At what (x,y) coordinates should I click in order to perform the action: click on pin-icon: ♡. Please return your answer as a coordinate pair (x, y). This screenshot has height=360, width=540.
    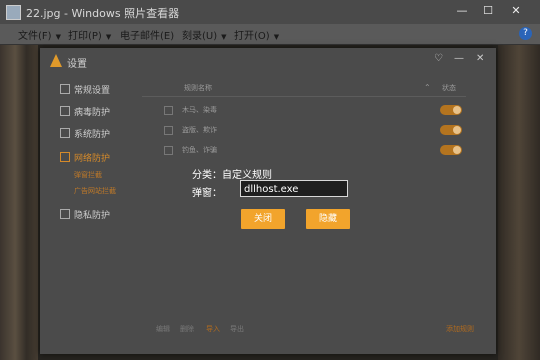
    Looking at the image, I should click on (438, 58).